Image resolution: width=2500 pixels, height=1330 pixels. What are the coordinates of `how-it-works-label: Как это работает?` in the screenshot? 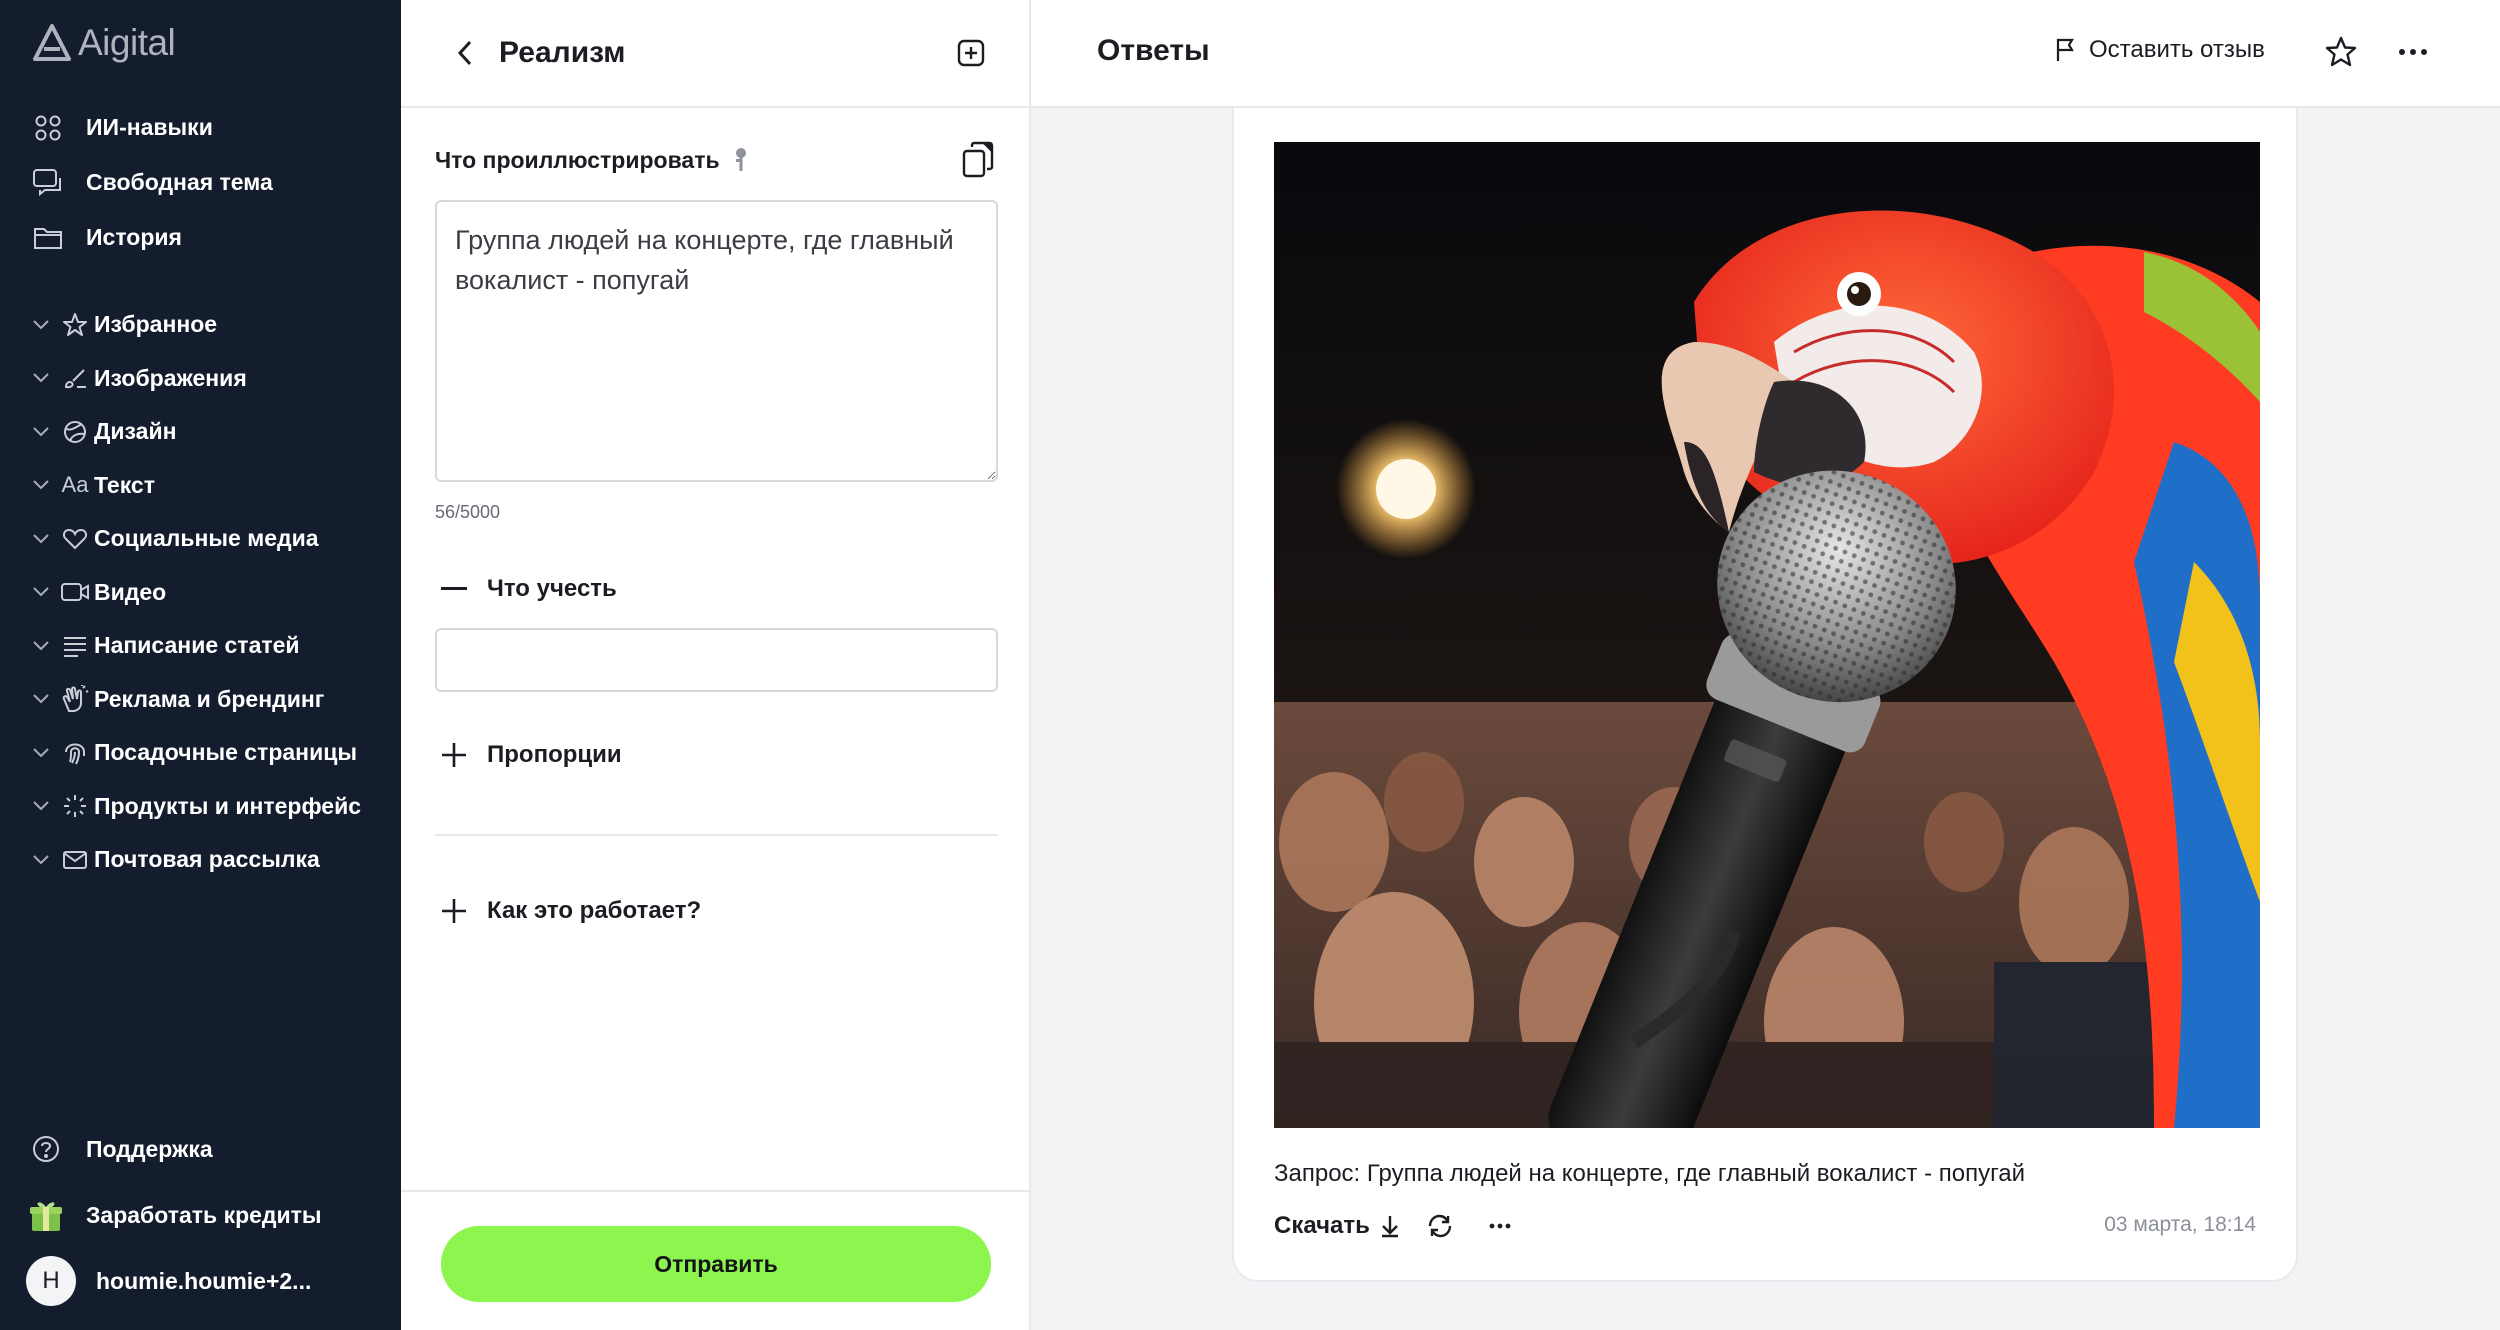 It's located at (594, 910).